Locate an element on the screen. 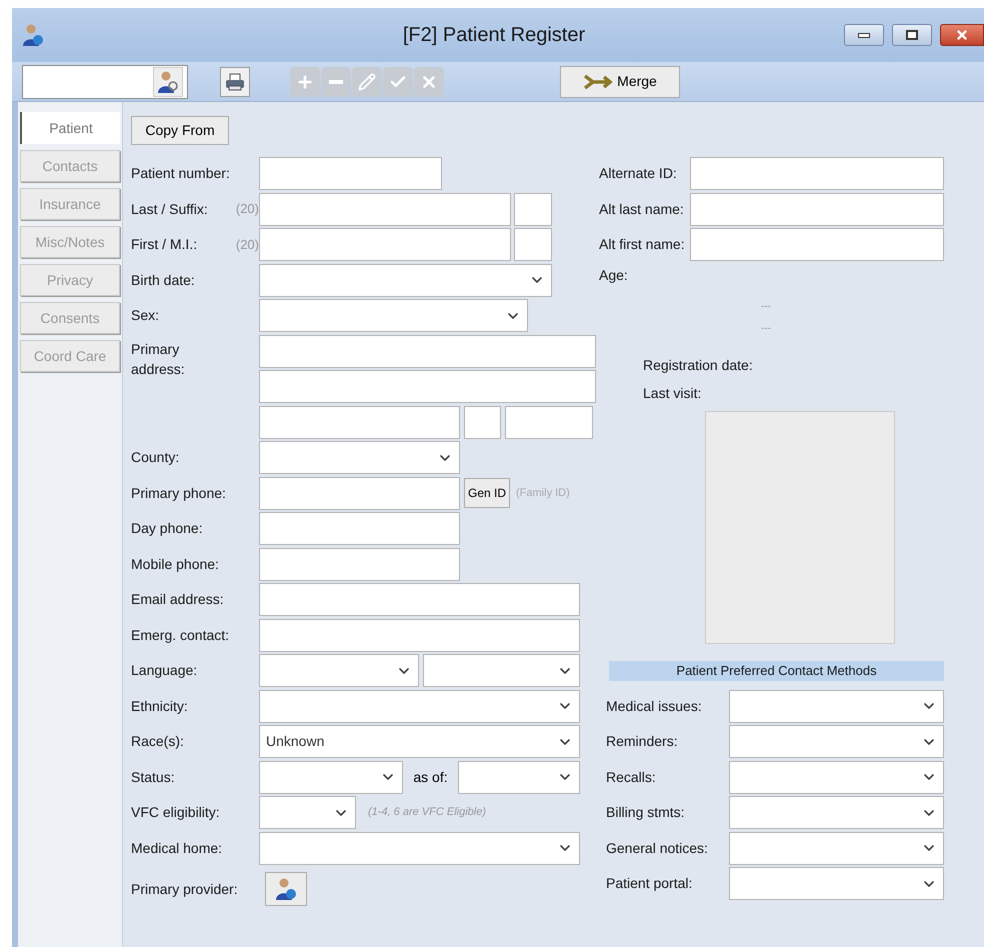 This screenshot has width=984, height=947. field-label: Billing stmts: is located at coordinates (646, 812).